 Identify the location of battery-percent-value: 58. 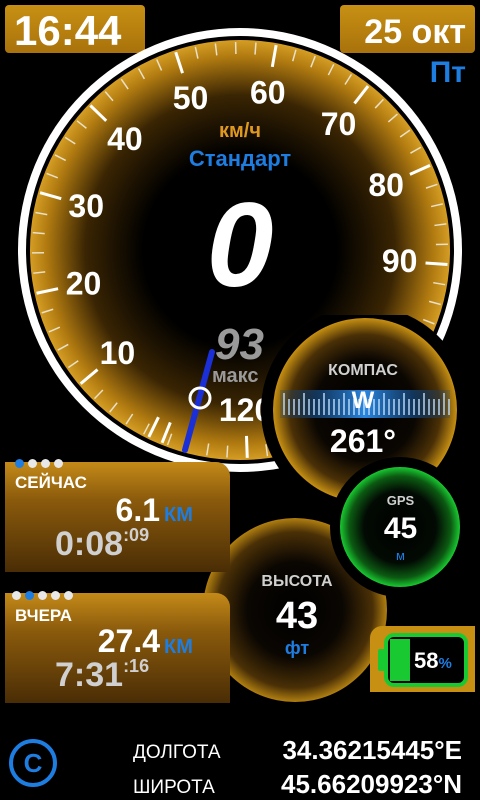
(426, 660).